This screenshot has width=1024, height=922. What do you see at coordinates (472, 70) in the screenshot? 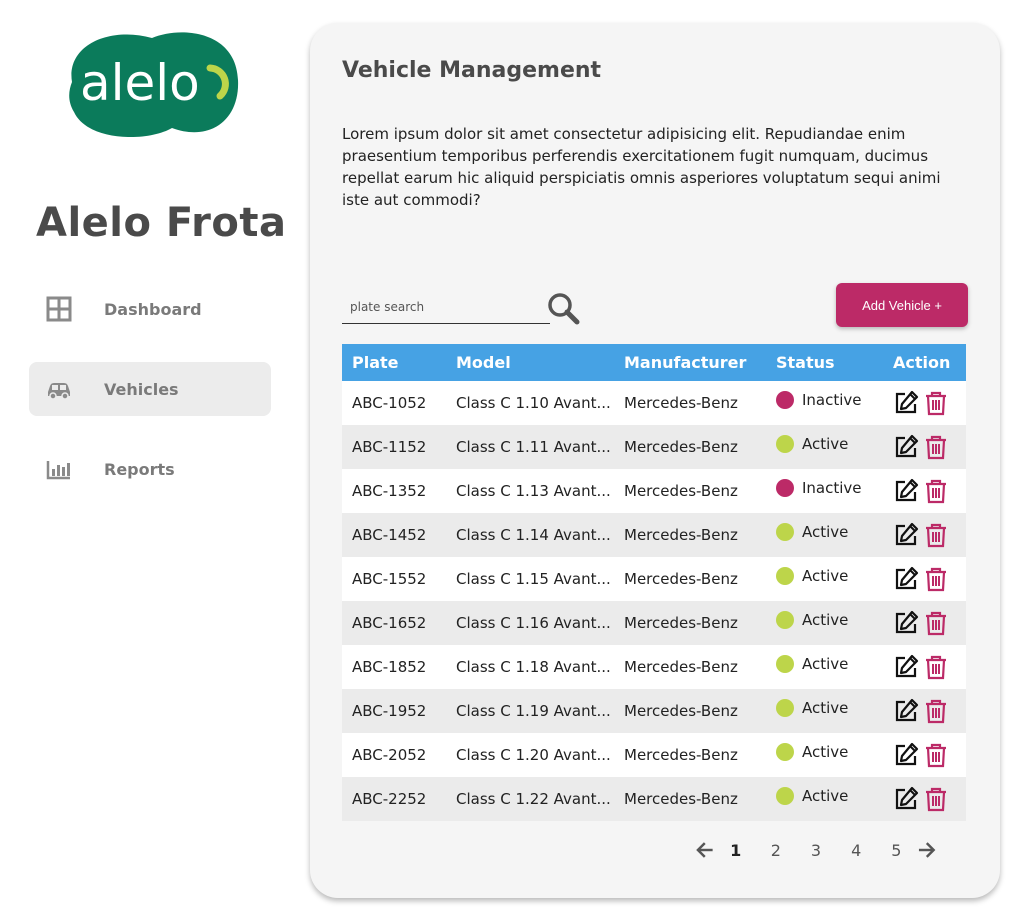
I see `page-title: Vehicle Management` at bounding box center [472, 70].